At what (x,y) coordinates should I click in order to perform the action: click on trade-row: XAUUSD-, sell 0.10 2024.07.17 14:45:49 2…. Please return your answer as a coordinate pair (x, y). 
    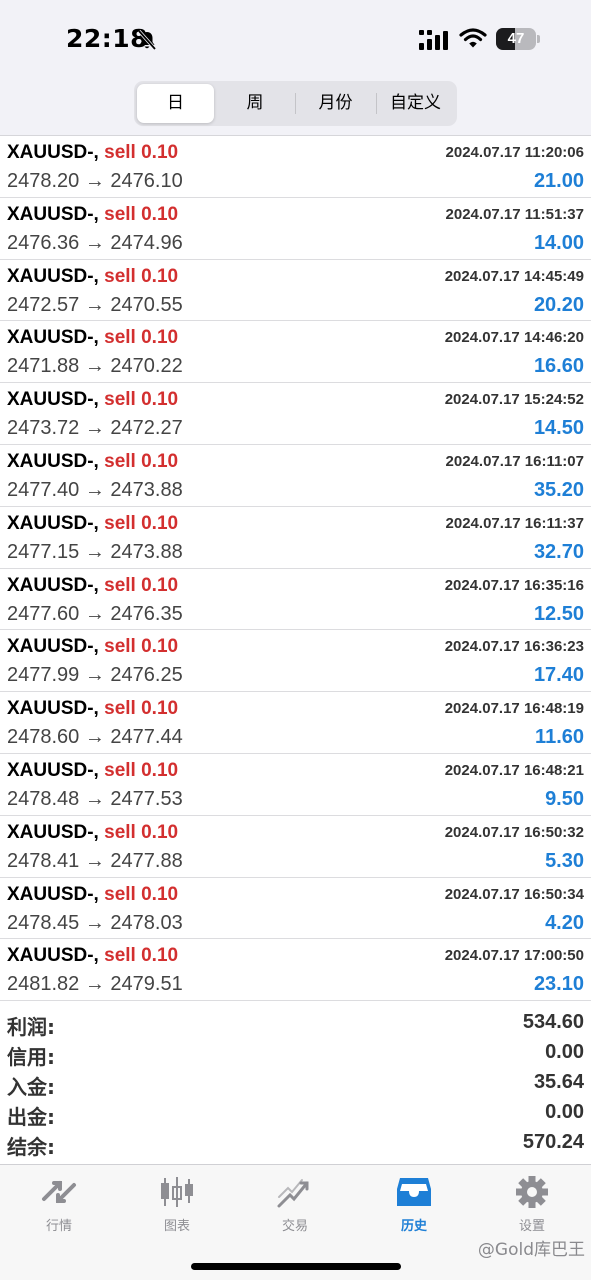
    Looking at the image, I should click on (295, 291).